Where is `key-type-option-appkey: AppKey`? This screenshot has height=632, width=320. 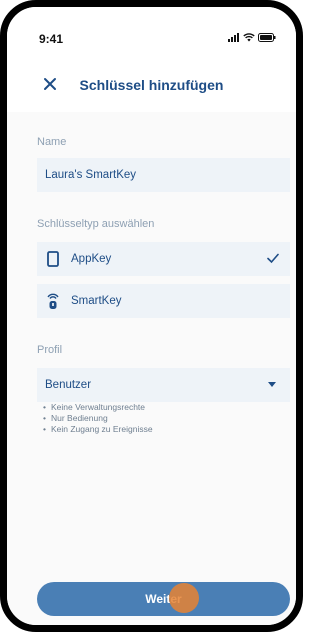
key-type-option-appkey: AppKey is located at coordinates (163, 259).